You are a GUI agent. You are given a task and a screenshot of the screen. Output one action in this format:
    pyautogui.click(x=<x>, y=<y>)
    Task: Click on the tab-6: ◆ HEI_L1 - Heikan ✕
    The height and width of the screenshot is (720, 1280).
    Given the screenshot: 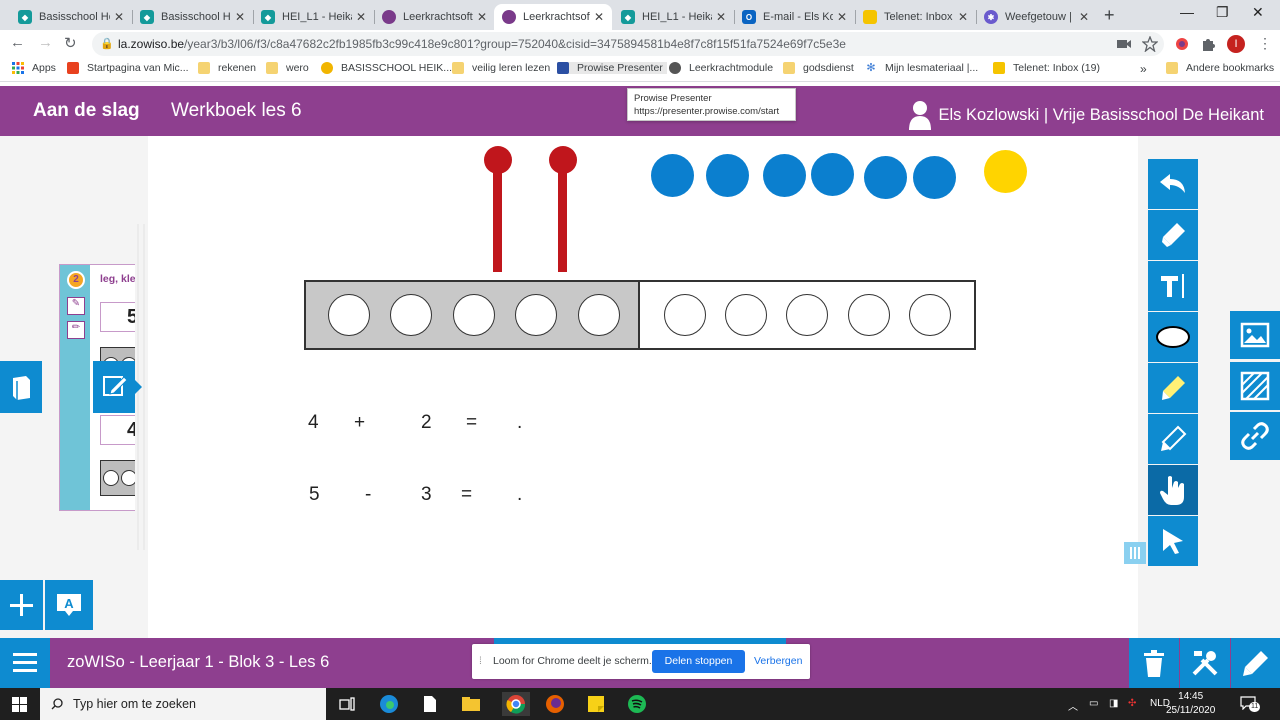 What is the action you would take?
    pyautogui.click(x=673, y=17)
    